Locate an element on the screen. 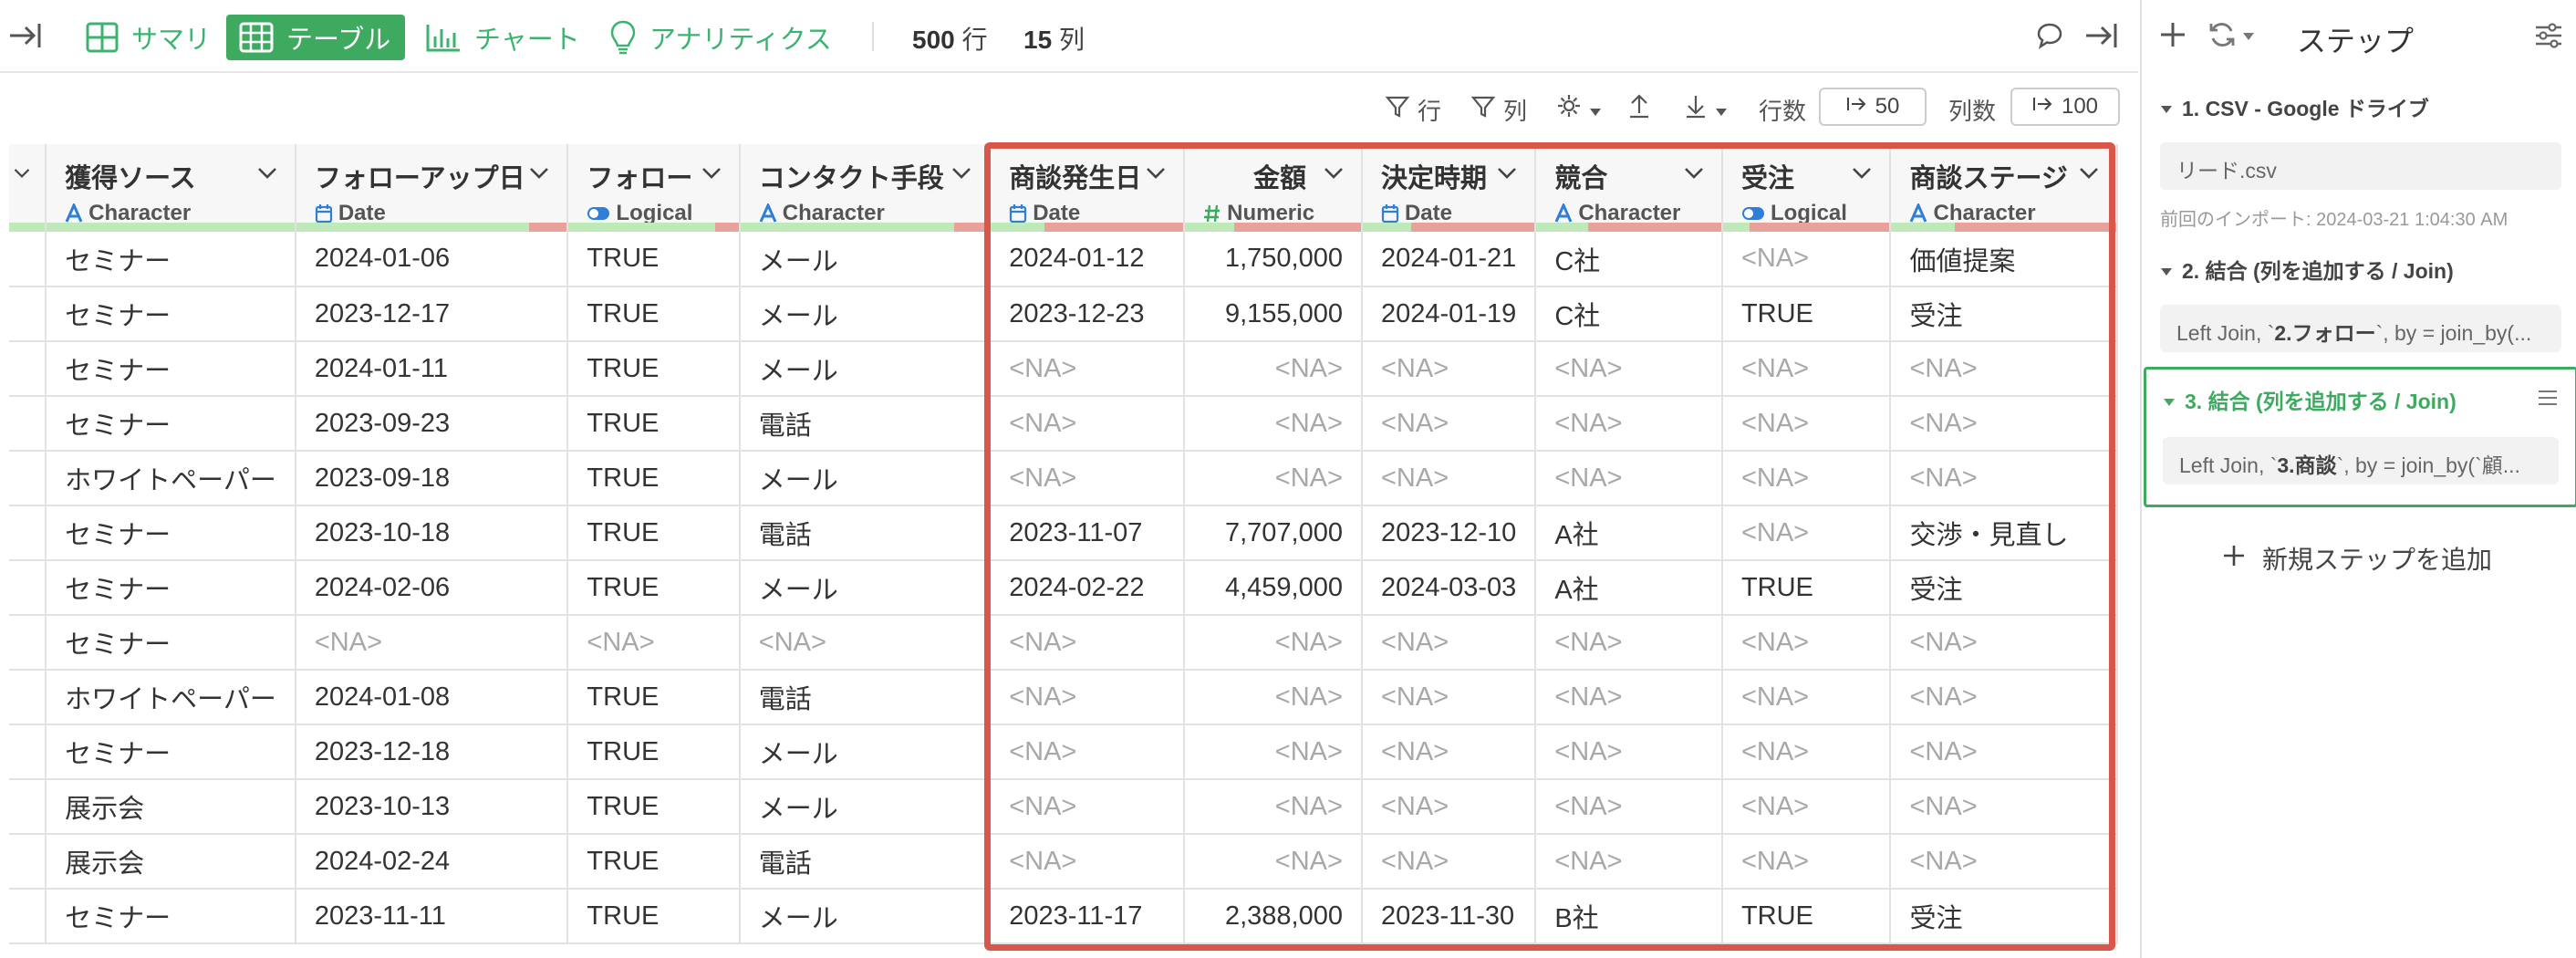 The image size is (2576, 958). col-count-input: 100 is located at coordinates (2065, 107).